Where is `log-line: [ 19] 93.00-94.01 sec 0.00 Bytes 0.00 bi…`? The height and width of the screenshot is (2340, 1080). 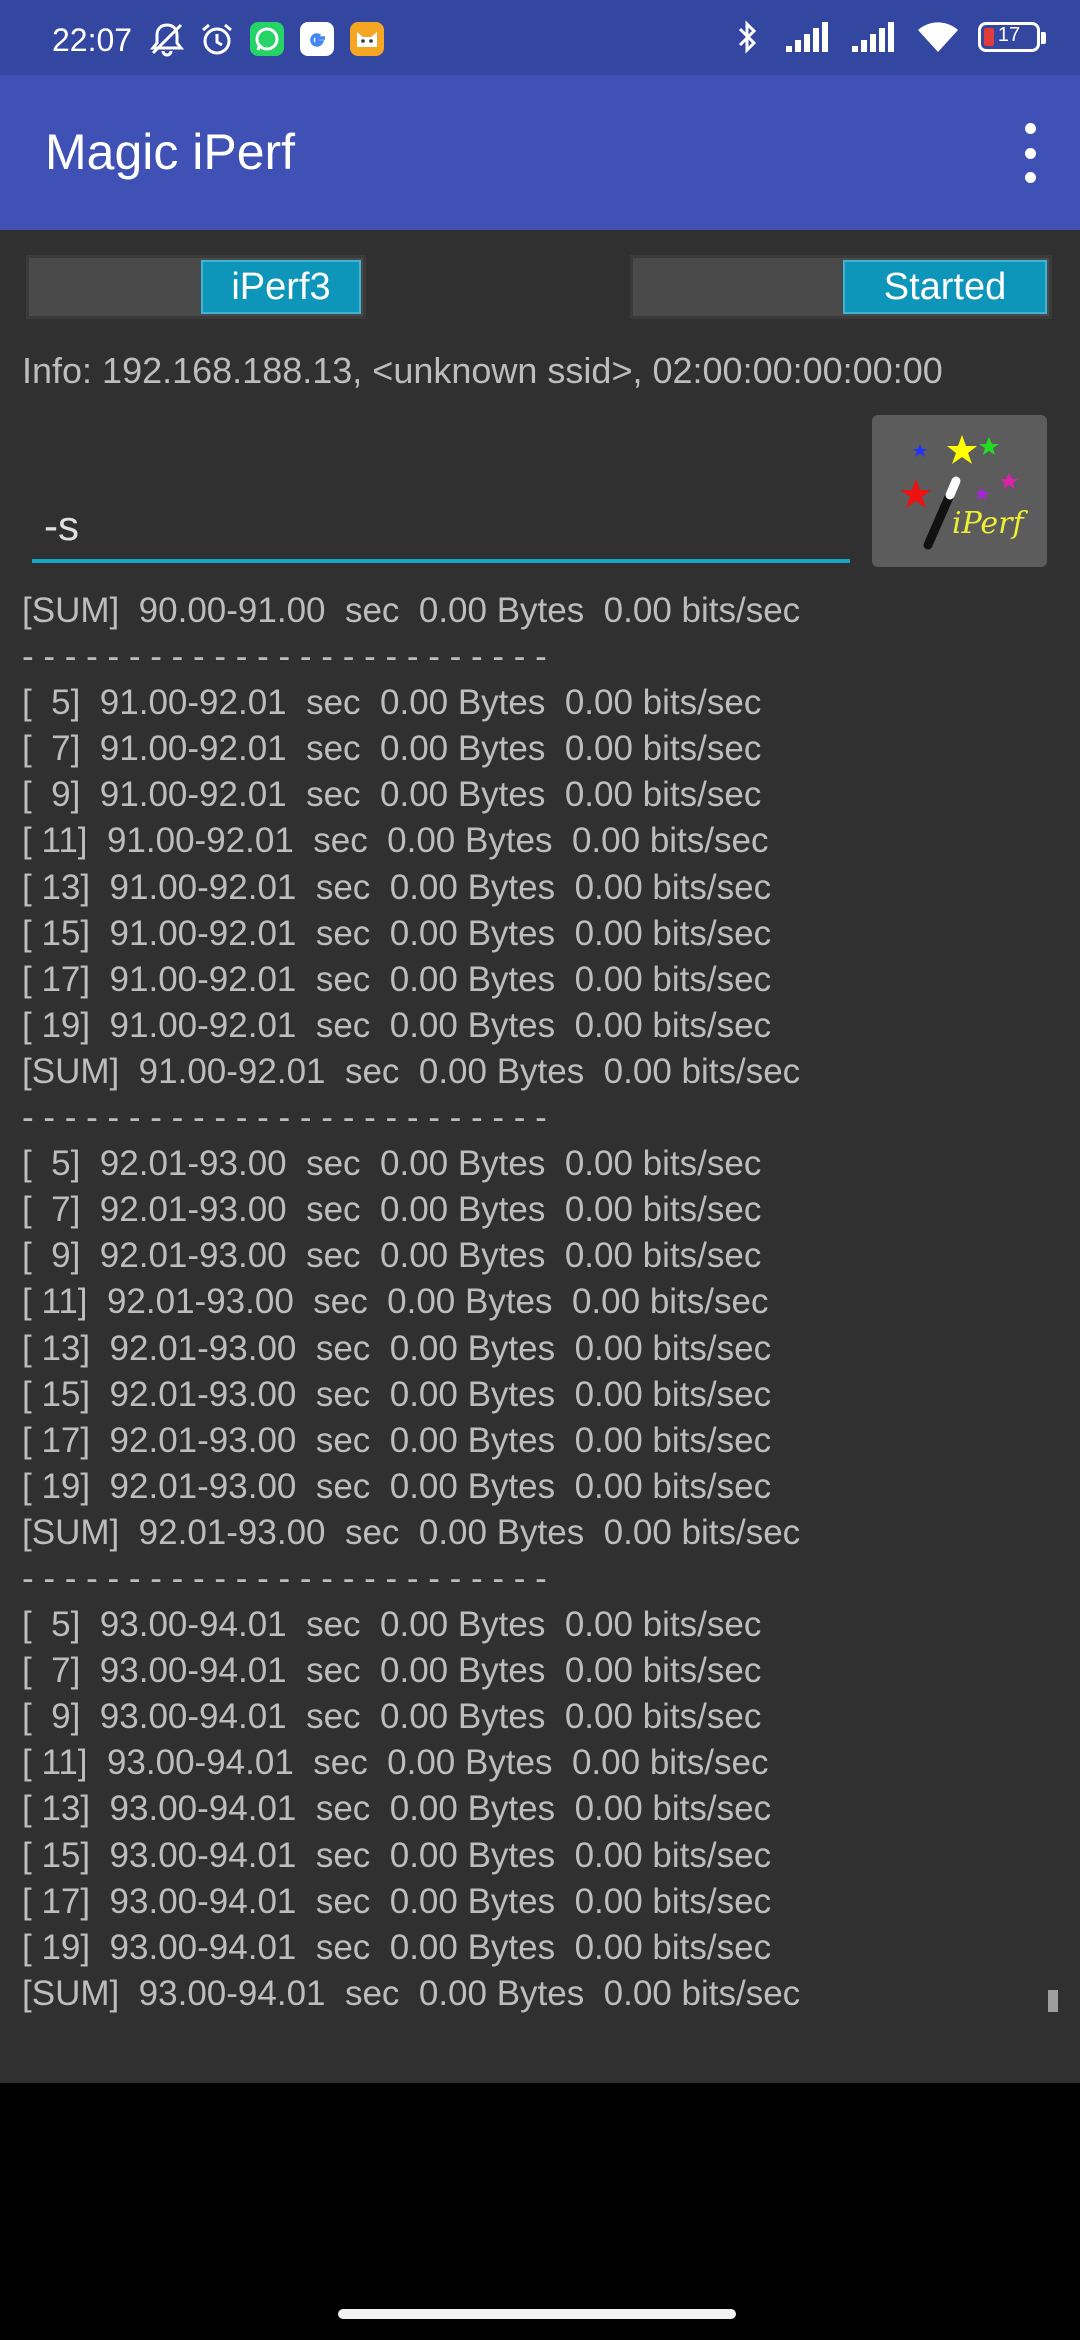
log-line: [ 19] 93.00-94.01 sec 0.00 Bytes 0.00 bi… is located at coordinates (397, 1947).